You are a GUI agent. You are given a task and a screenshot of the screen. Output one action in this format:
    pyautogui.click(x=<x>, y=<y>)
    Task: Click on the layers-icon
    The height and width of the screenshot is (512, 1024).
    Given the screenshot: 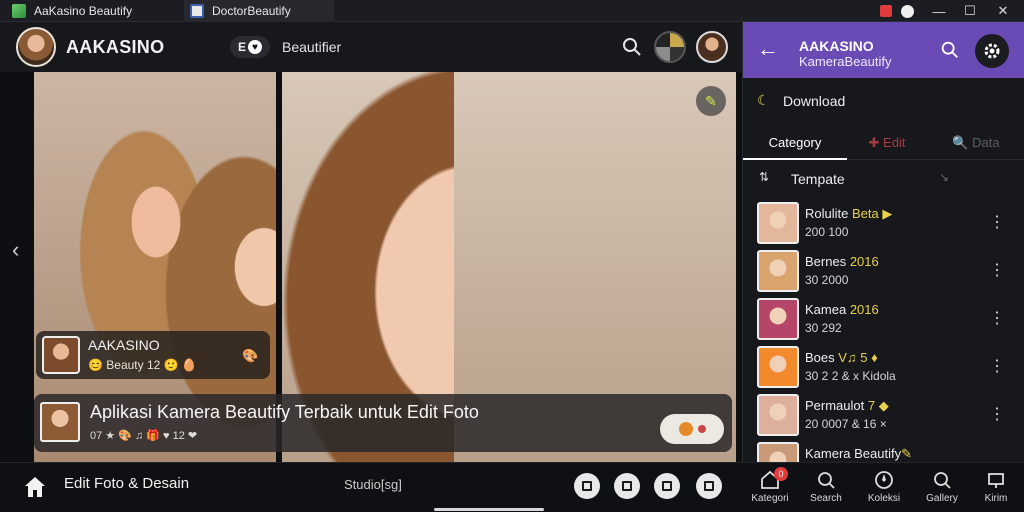 What is the action you would take?
    pyautogui.click(x=667, y=486)
    